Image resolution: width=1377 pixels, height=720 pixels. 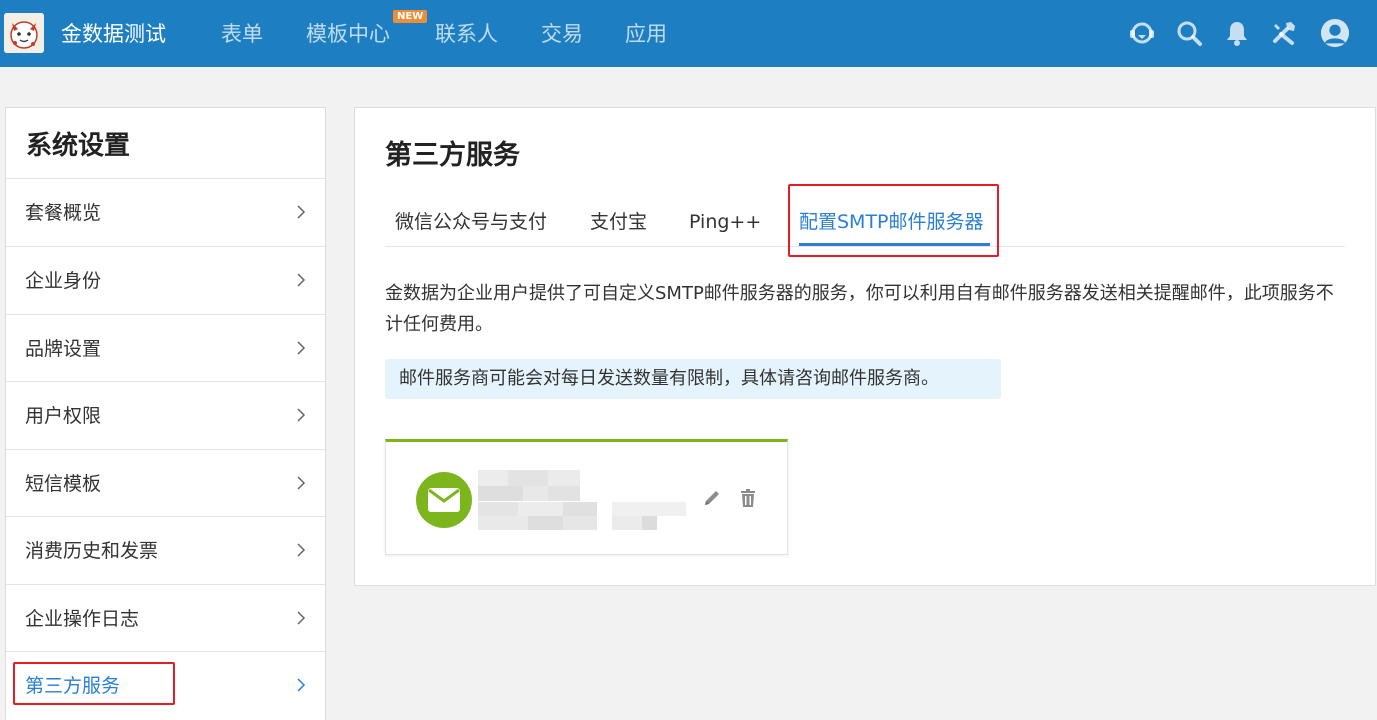 What do you see at coordinates (1284, 33) in the screenshot?
I see `tools-icon` at bounding box center [1284, 33].